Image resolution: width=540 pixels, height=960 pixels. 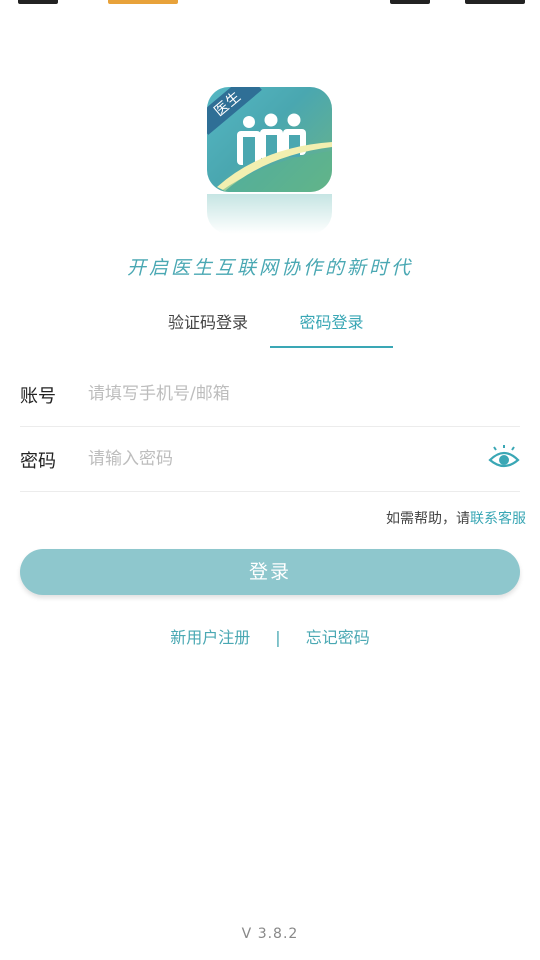 What do you see at coordinates (38, 461) in the screenshot?
I see `password-label: 密码` at bounding box center [38, 461].